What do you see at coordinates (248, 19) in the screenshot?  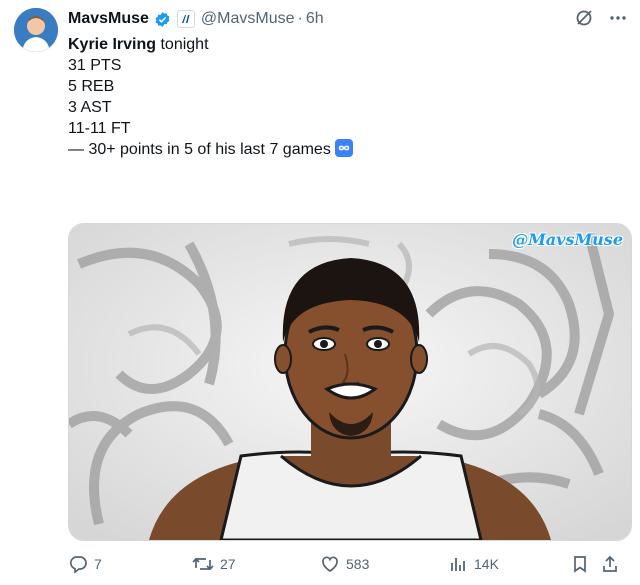 I see `author-handle: @MavsMuse` at bounding box center [248, 19].